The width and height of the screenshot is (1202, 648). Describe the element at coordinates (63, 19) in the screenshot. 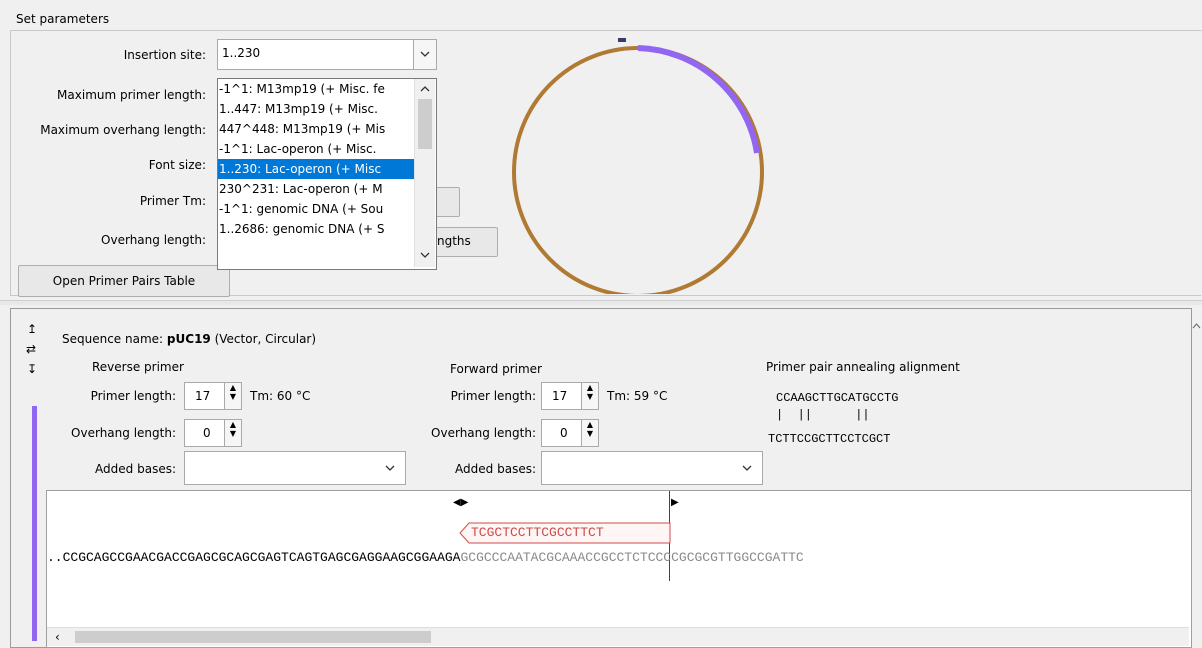

I see `panel-title: Set parameters` at that location.